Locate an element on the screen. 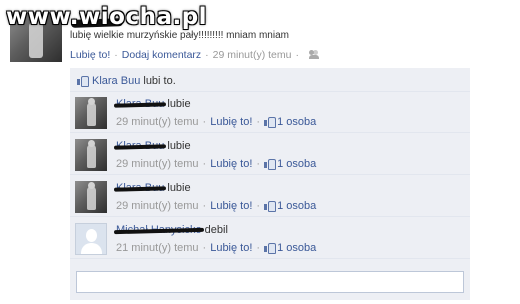 The image size is (520, 304). comment-meta: 21 minut(y) temu · Lubię to! · 1 osoba is located at coordinates (216, 248).